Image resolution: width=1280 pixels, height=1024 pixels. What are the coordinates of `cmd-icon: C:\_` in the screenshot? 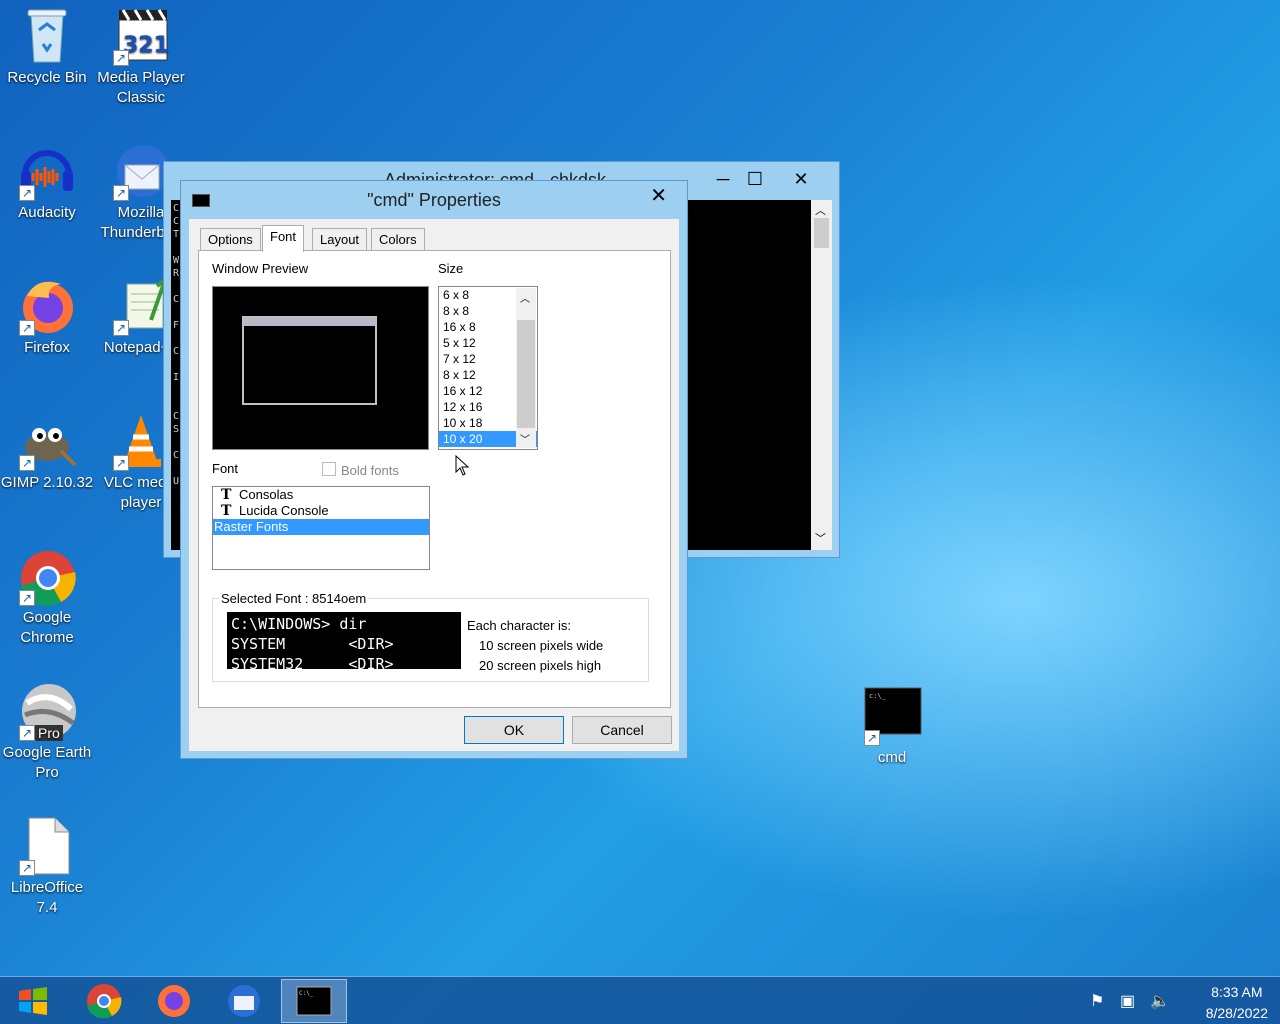 It's located at (314, 1001).